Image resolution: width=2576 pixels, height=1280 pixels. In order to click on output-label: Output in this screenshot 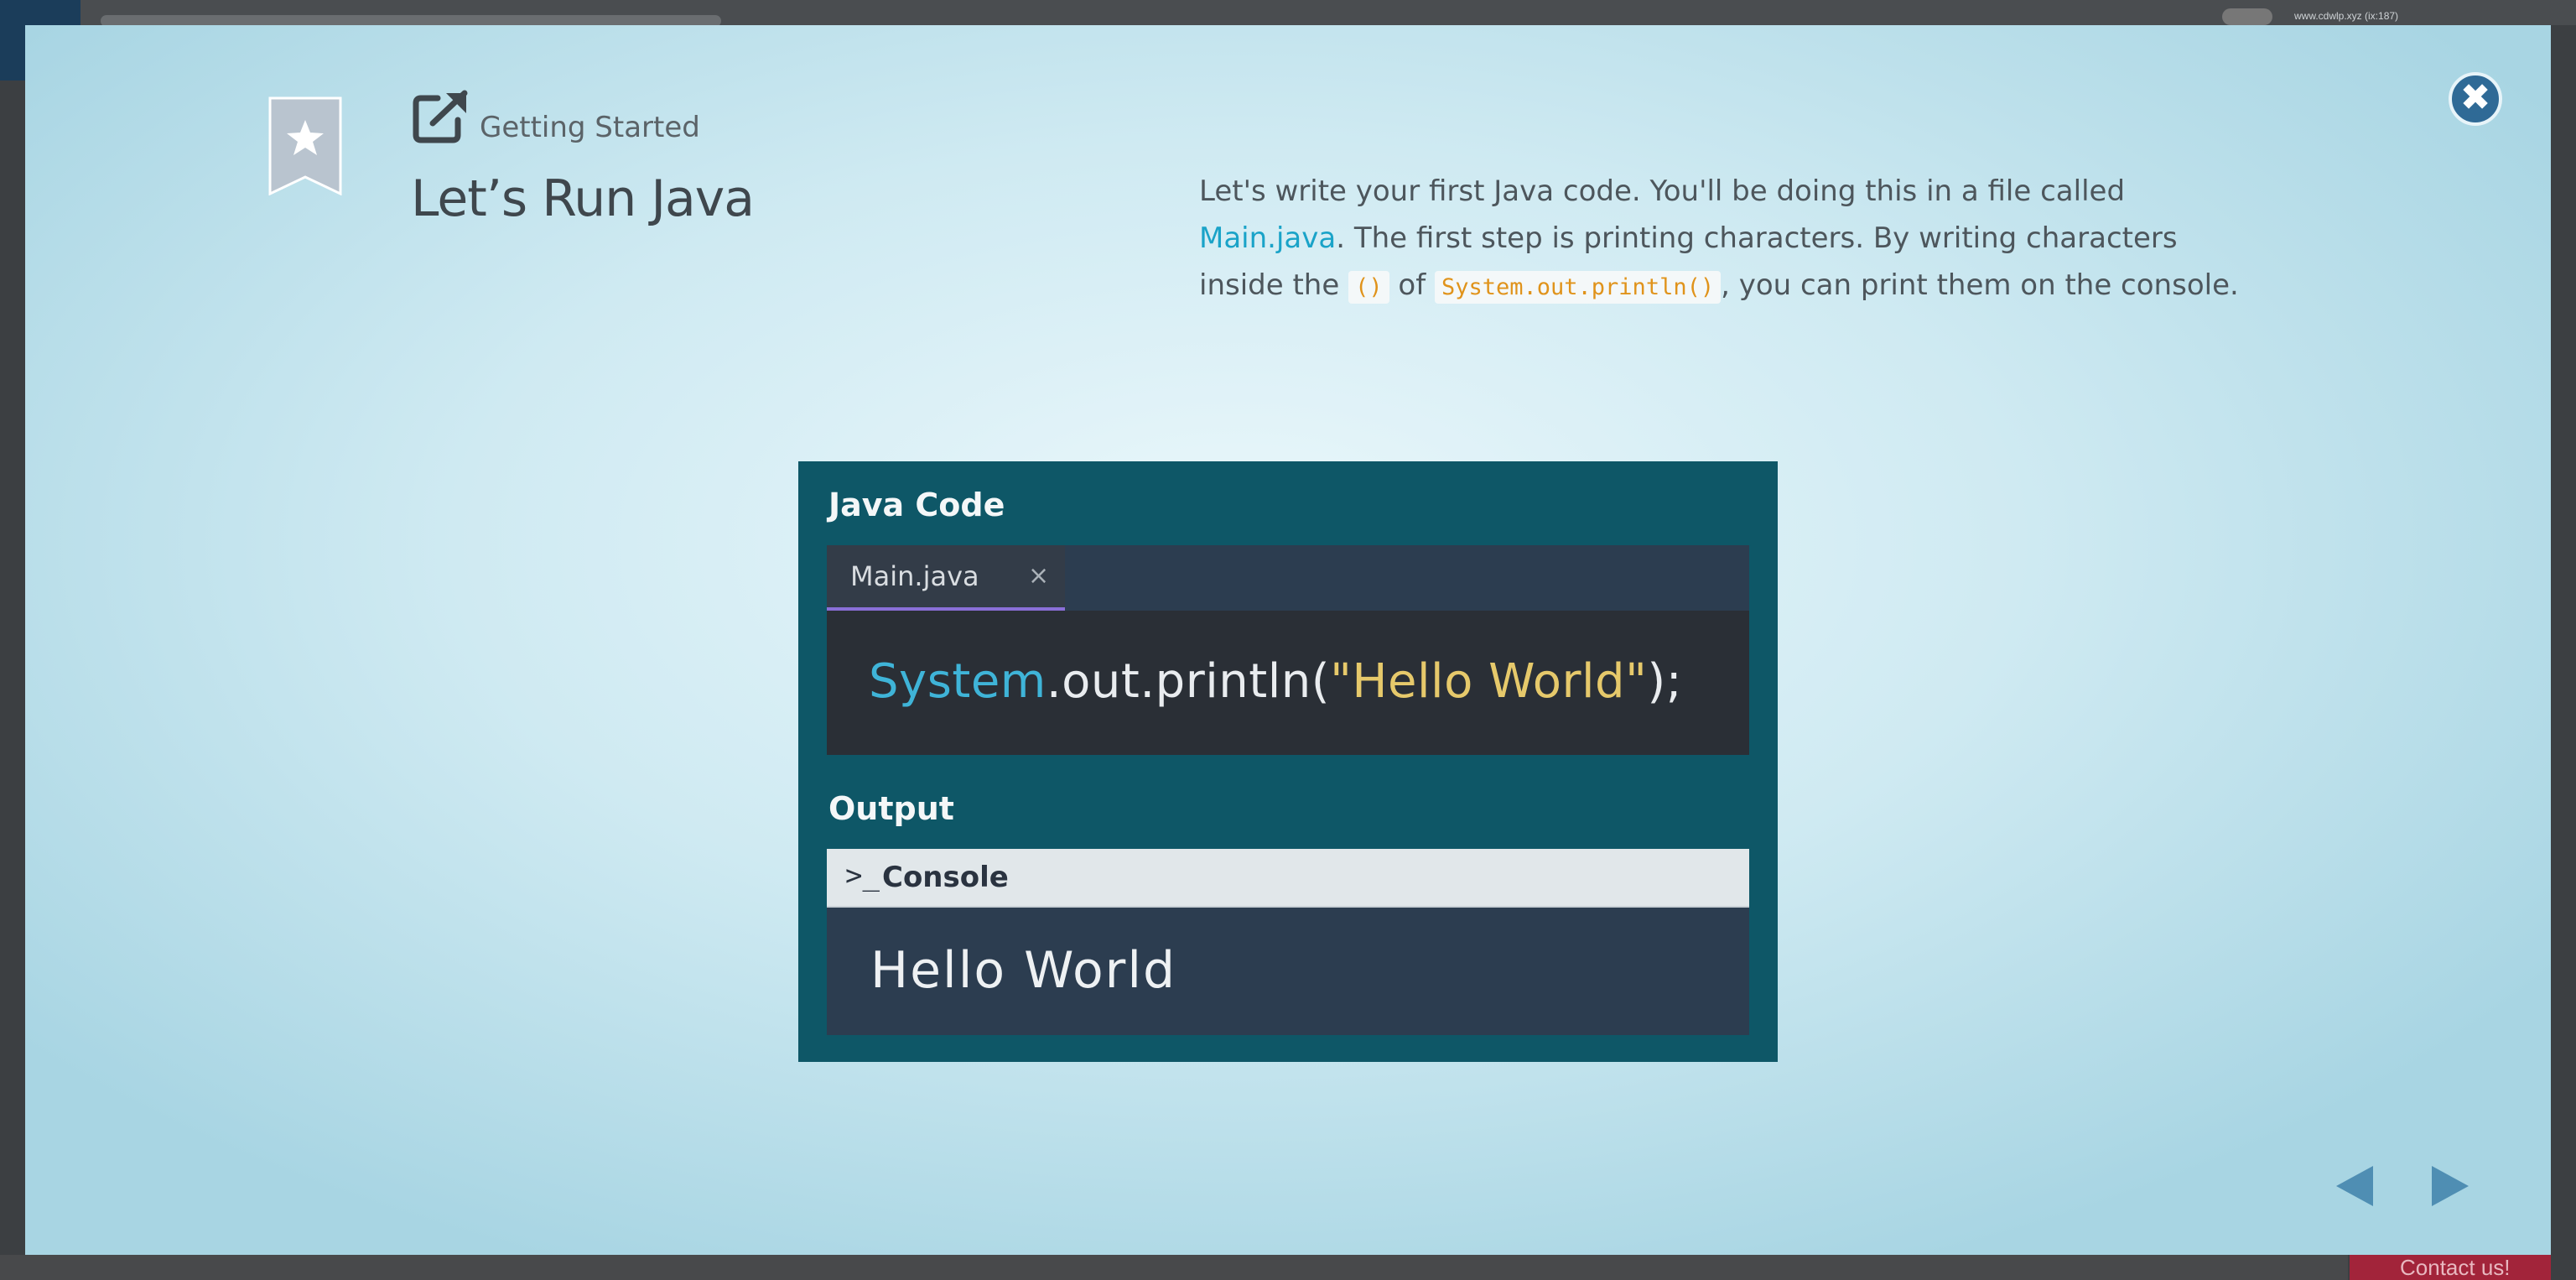, I will do `click(891, 808)`.